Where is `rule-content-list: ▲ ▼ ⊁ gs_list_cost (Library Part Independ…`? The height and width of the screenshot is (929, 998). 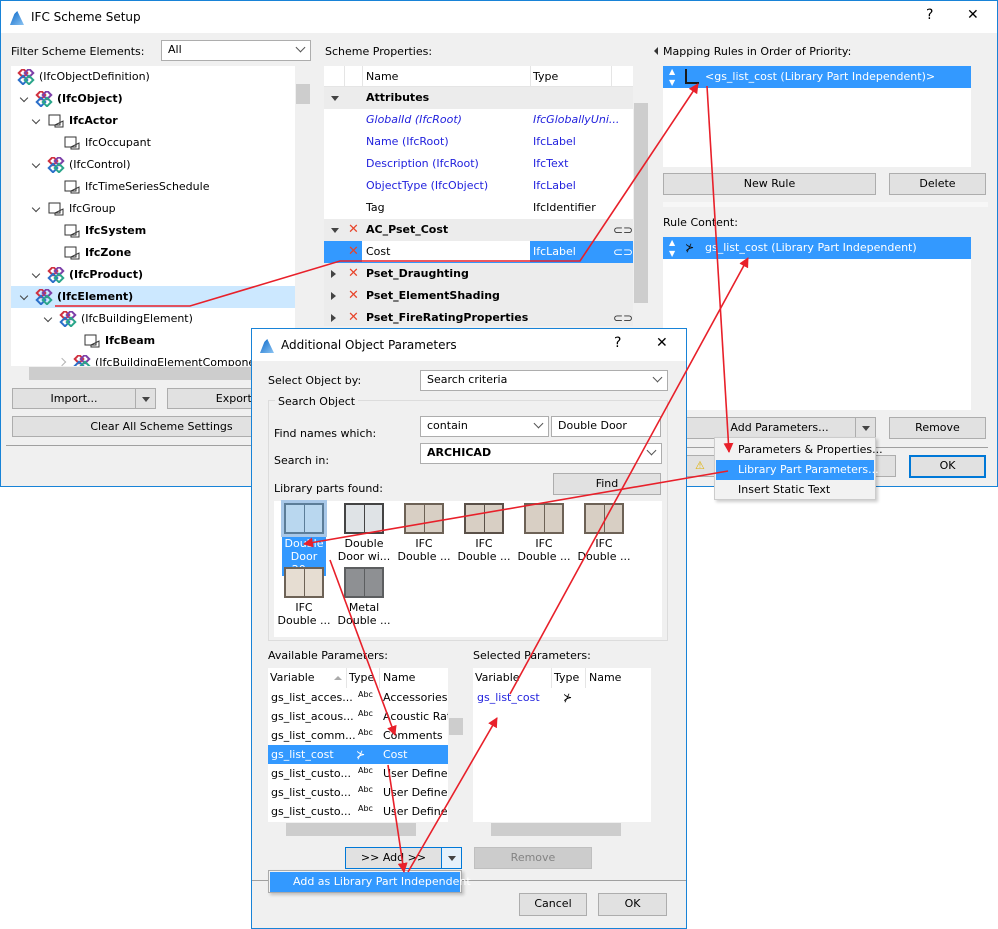
rule-content-list: ▲ ▼ ⊁ gs_list_cost (Library Part Independ… is located at coordinates (817, 323).